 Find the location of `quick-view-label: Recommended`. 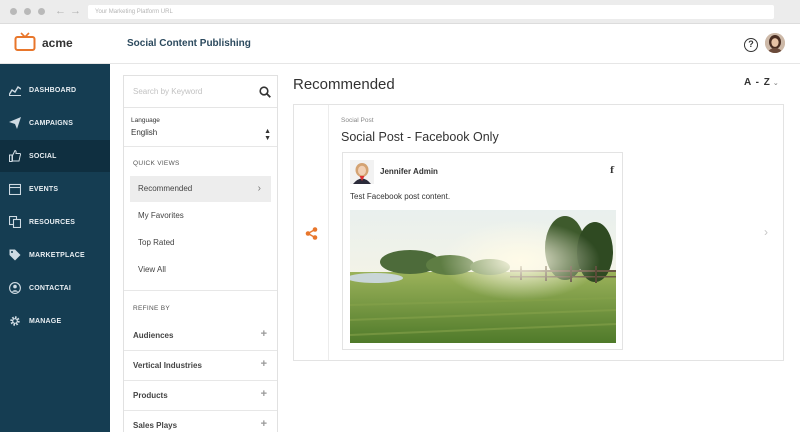

quick-view-label: Recommended is located at coordinates (165, 188).